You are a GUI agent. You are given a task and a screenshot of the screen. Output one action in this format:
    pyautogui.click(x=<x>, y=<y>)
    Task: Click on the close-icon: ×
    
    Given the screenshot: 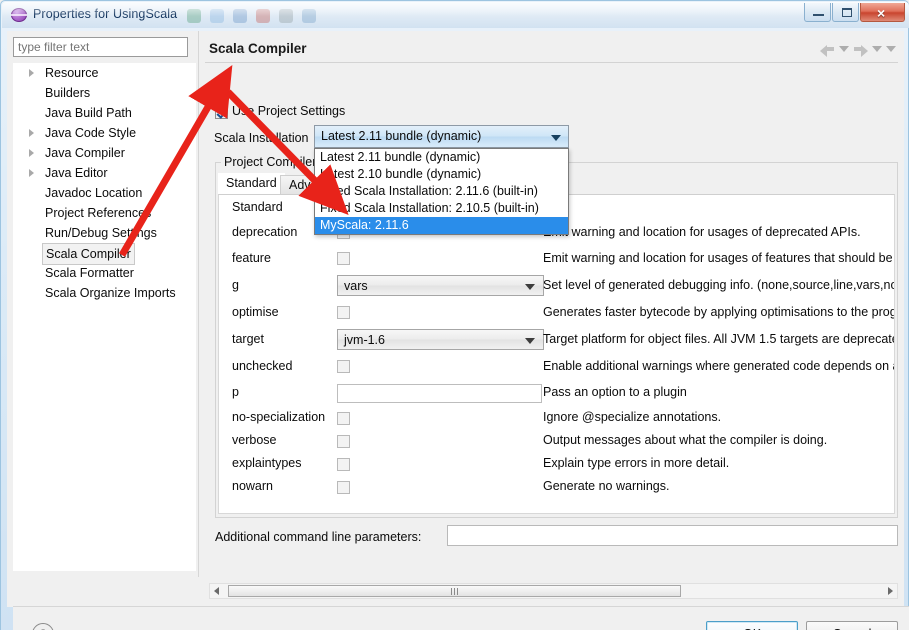 What is the action you would take?
    pyautogui.click(x=881, y=13)
    